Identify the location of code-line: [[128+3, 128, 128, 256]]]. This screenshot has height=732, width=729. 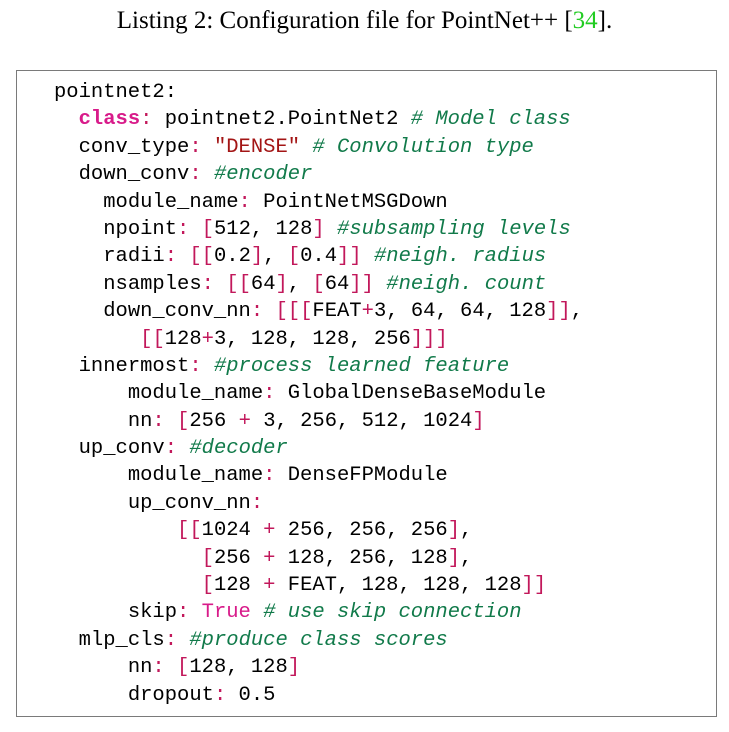
(294, 339).